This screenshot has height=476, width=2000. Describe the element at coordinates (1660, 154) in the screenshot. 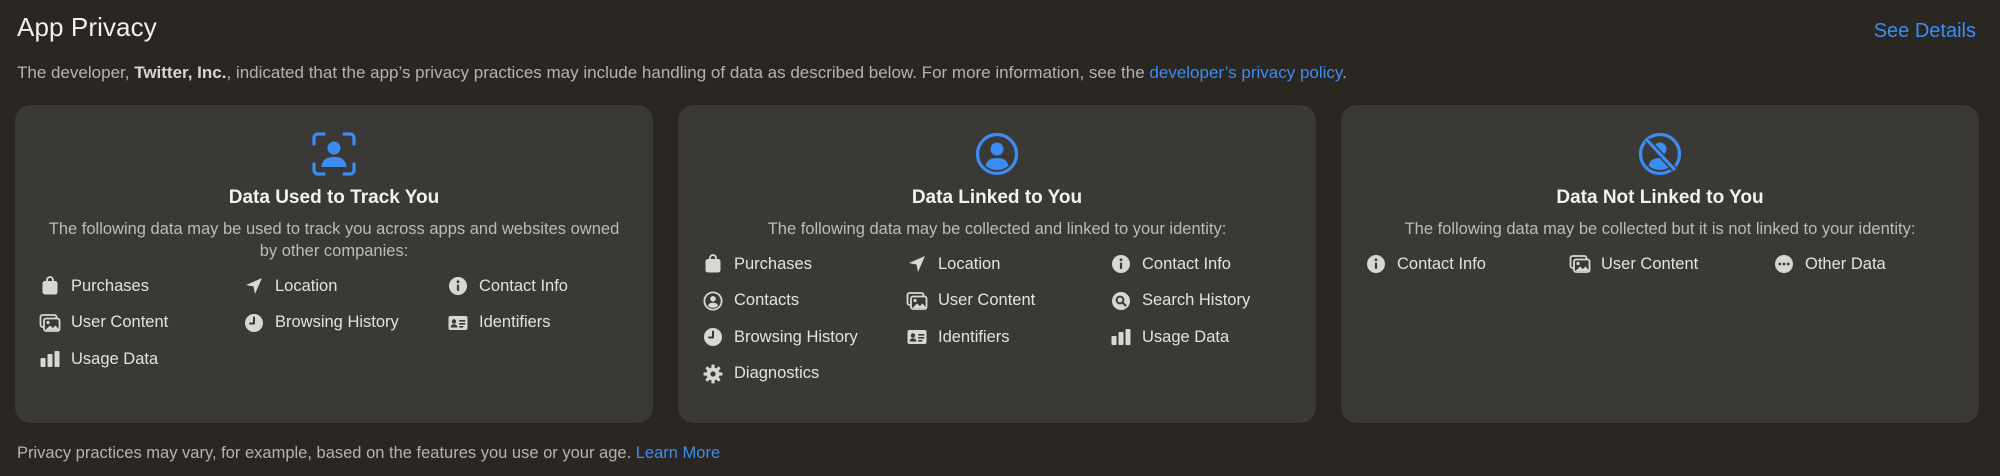

I see `person-slash-icon` at that location.